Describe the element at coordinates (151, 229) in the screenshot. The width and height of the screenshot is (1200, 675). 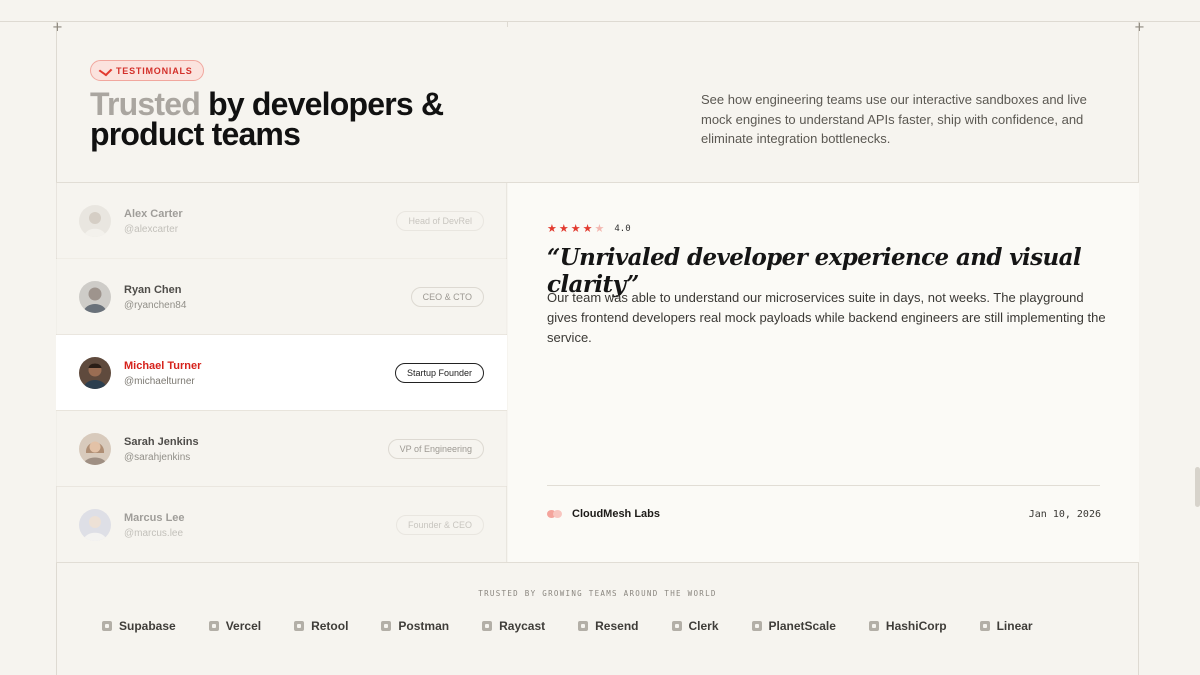
I see `testimonial-handle: @alexcarter` at that location.